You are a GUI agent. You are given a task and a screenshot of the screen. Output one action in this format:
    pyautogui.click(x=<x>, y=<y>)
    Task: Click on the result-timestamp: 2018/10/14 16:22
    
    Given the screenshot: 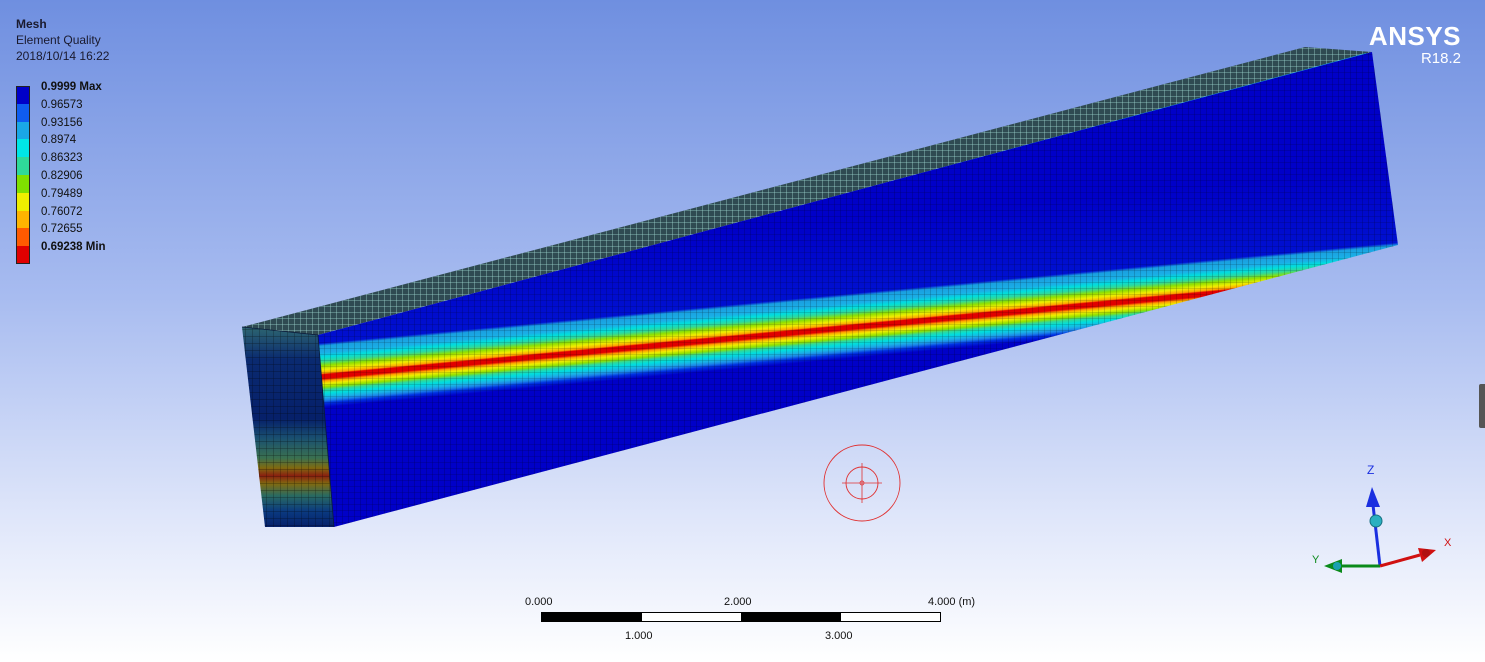 What is the action you would take?
    pyautogui.click(x=63, y=56)
    